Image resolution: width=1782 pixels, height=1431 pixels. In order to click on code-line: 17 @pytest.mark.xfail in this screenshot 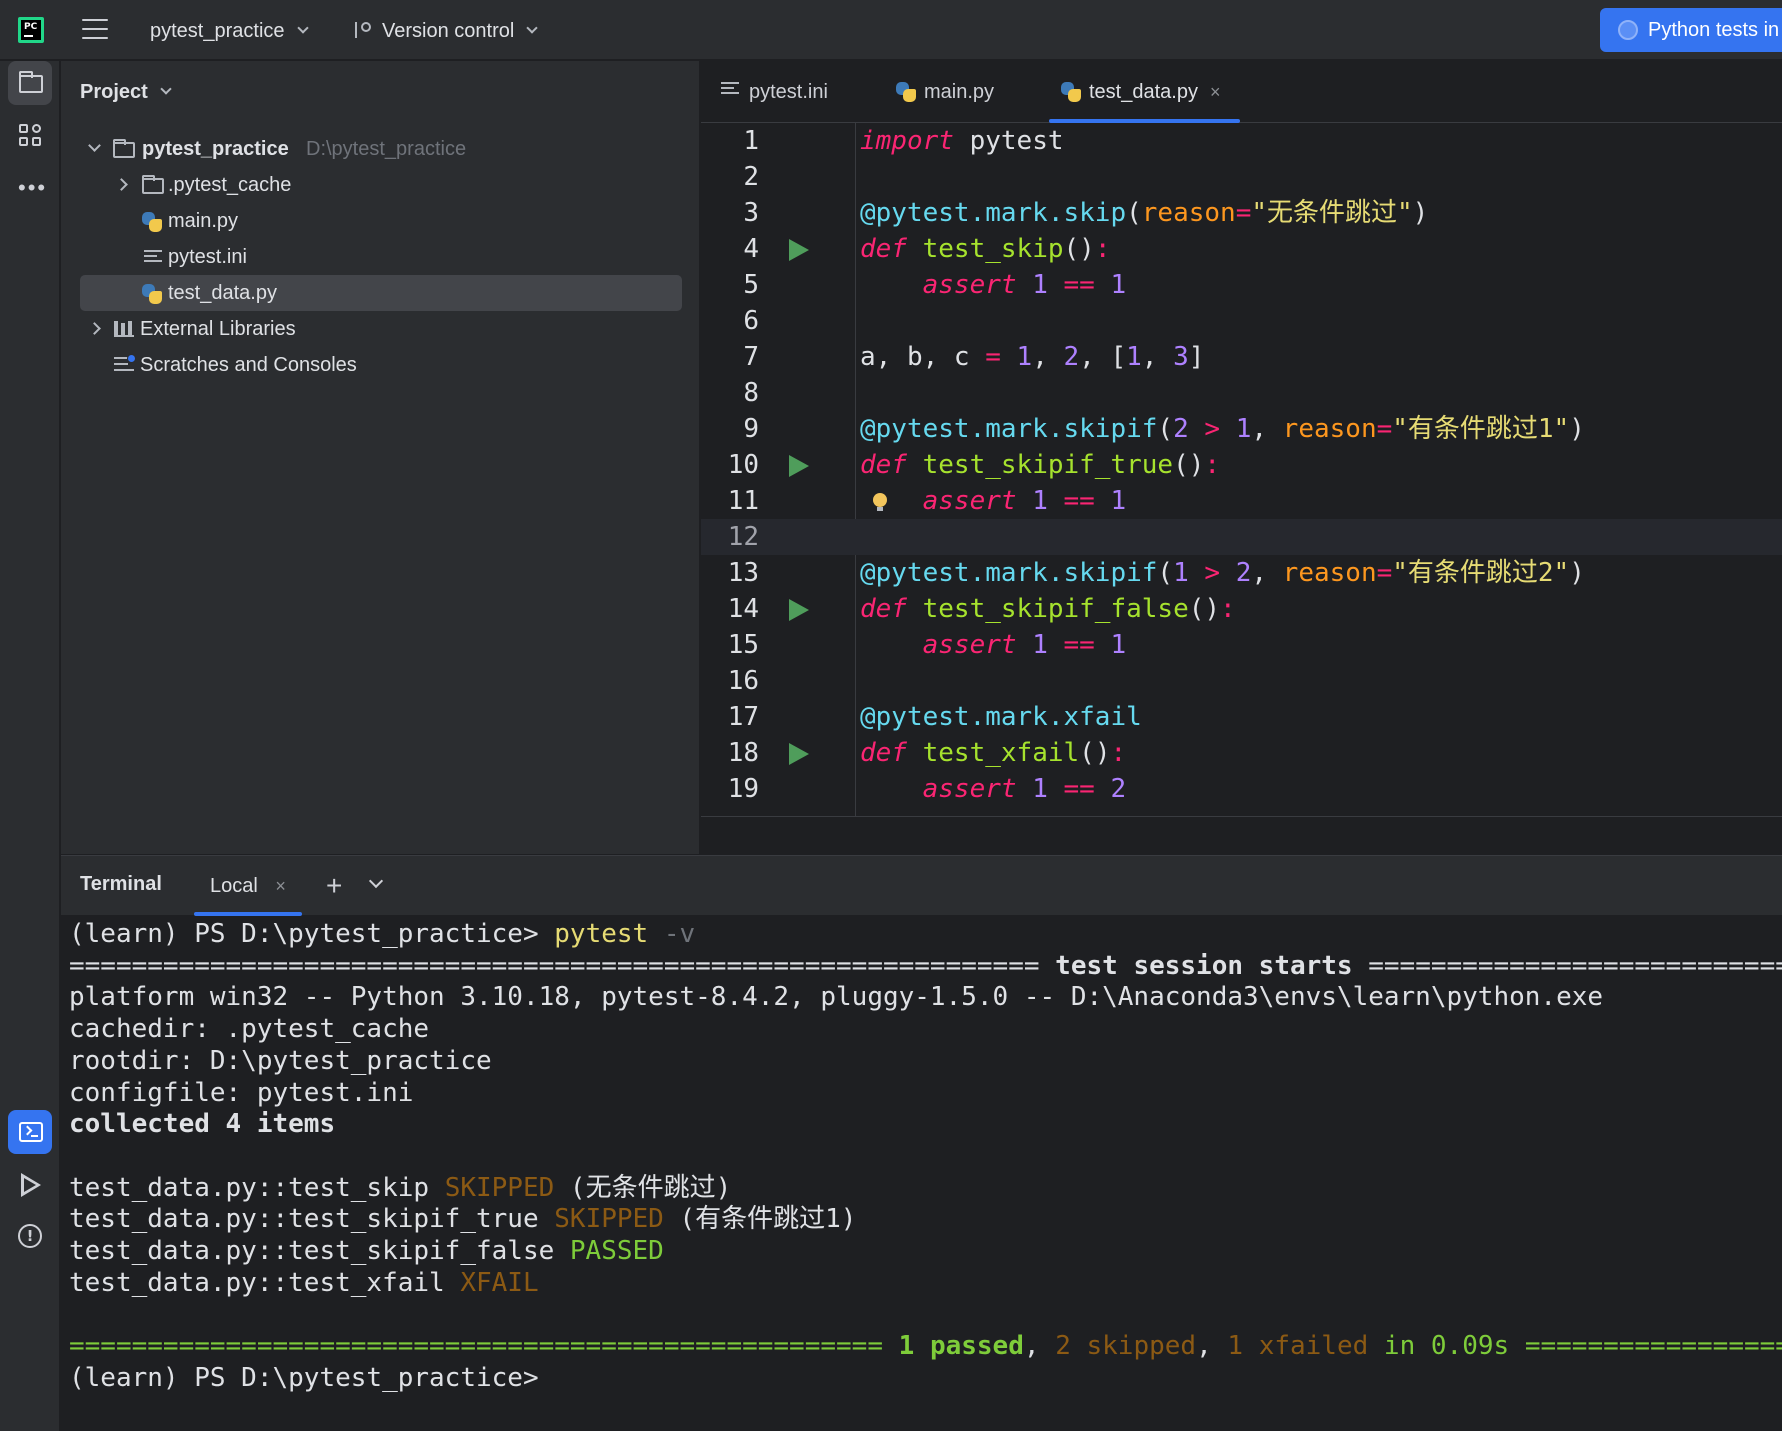, I will do `click(1241, 717)`.